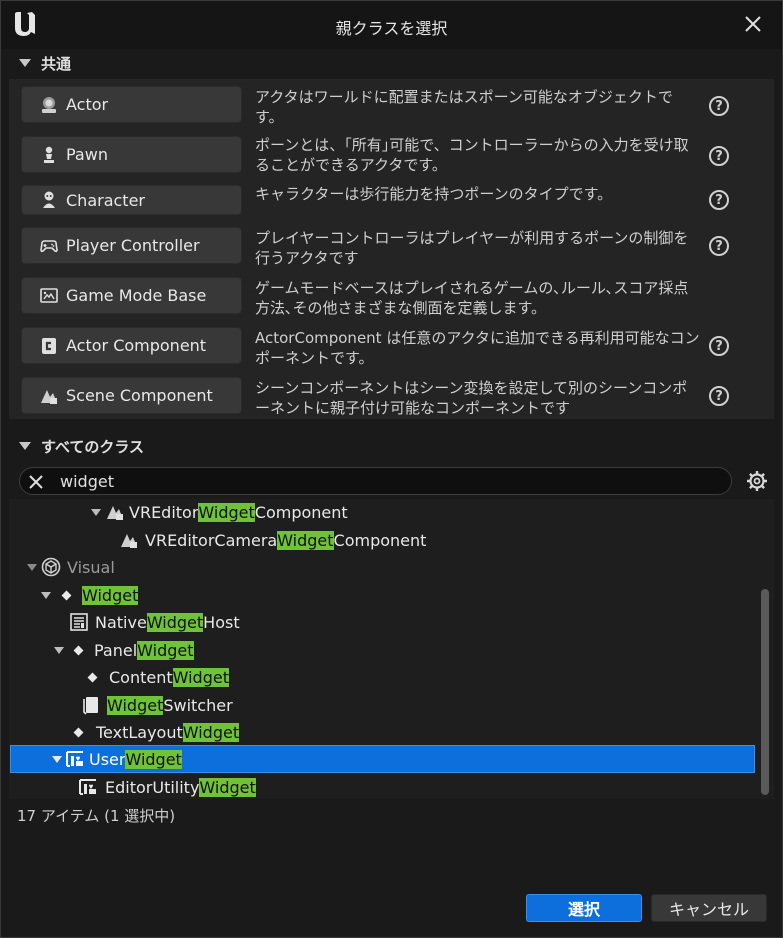 The width and height of the screenshot is (783, 938). What do you see at coordinates (49, 155) in the screenshot?
I see `pawn-icon` at bounding box center [49, 155].